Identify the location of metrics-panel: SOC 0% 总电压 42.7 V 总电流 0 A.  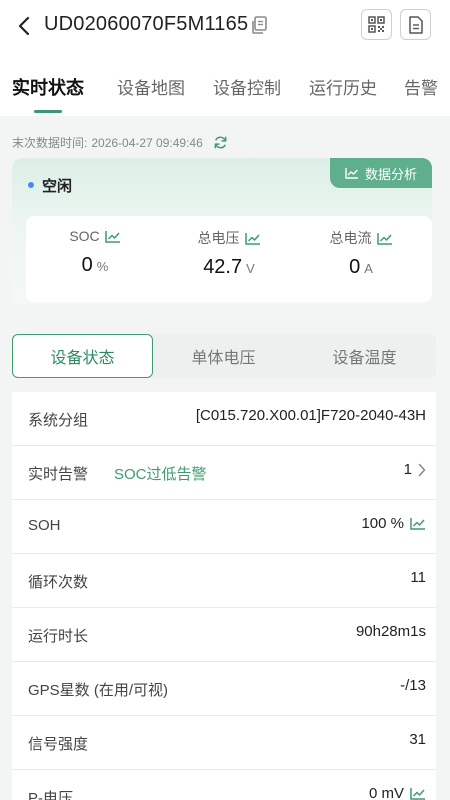
(229, 259).